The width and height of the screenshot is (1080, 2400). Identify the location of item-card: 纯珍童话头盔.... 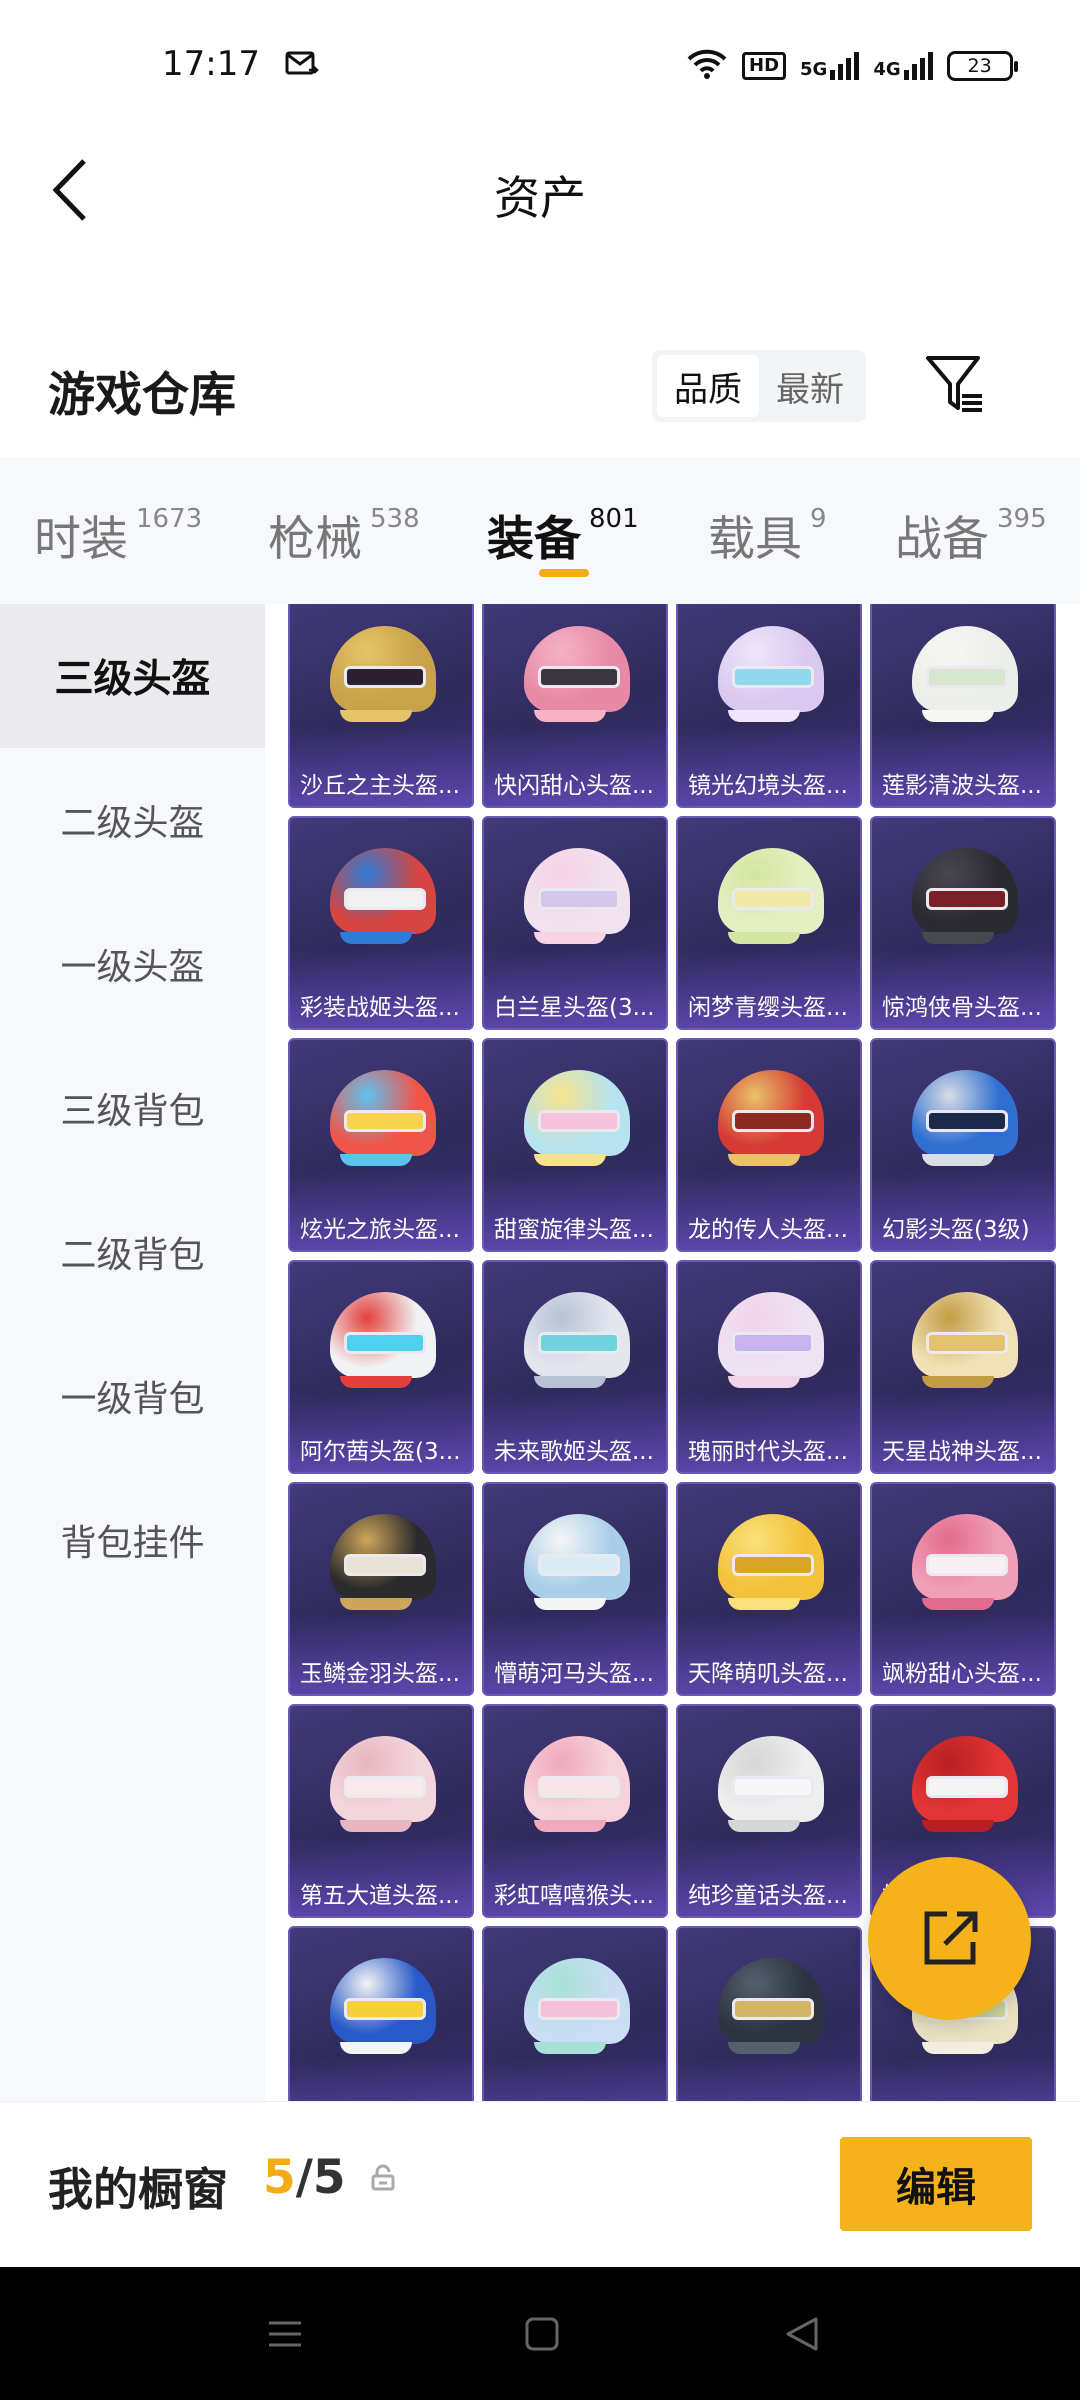
(769, 1811).